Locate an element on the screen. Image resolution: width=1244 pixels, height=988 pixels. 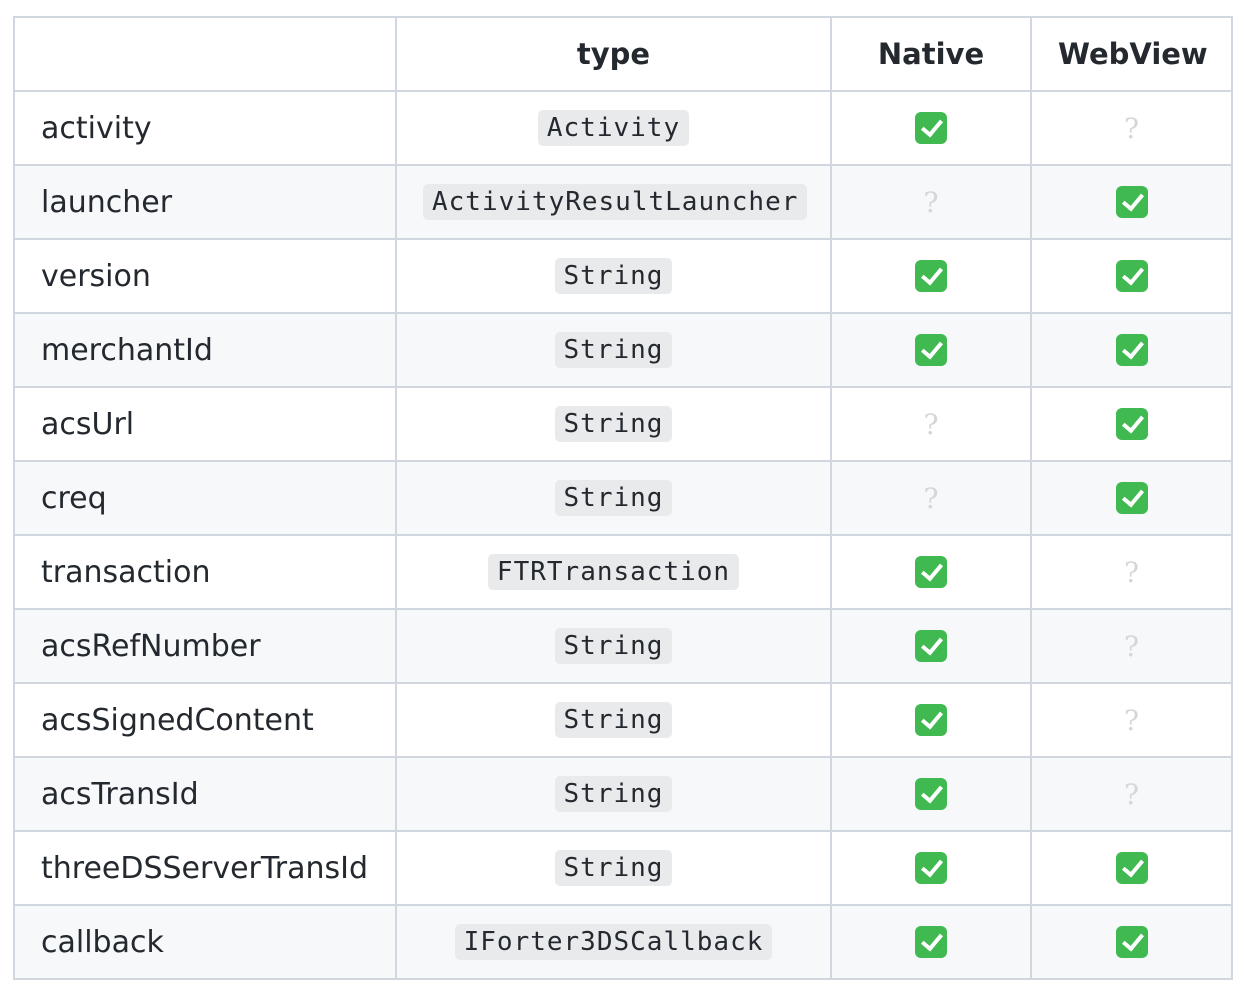
param-name: creq is located at coordinates (205, 498).